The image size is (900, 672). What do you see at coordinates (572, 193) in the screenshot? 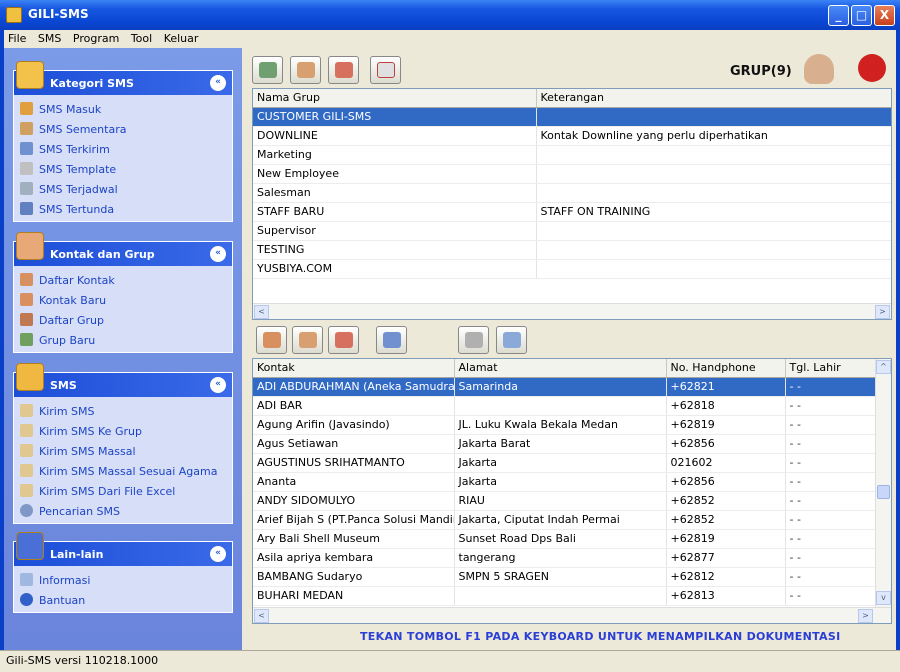
I see `group-row: Salesman` at bounding box center [572, 193].